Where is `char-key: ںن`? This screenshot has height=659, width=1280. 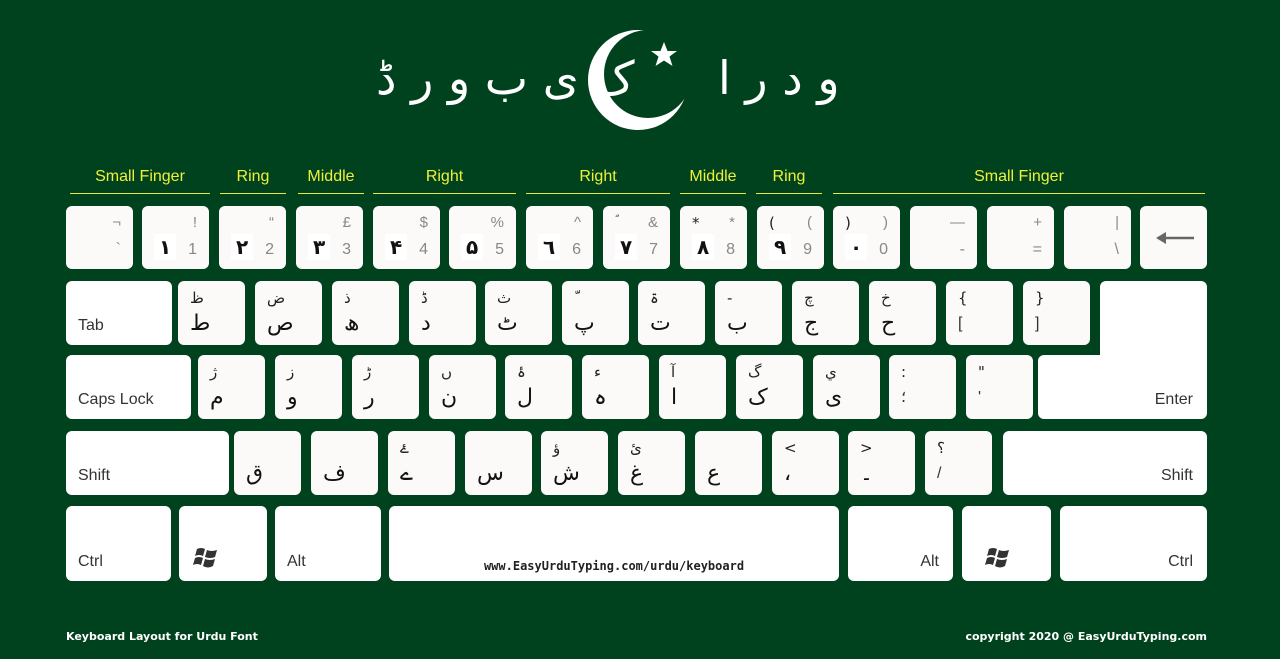
char-key: ںن is located at coordinates (462, 387).